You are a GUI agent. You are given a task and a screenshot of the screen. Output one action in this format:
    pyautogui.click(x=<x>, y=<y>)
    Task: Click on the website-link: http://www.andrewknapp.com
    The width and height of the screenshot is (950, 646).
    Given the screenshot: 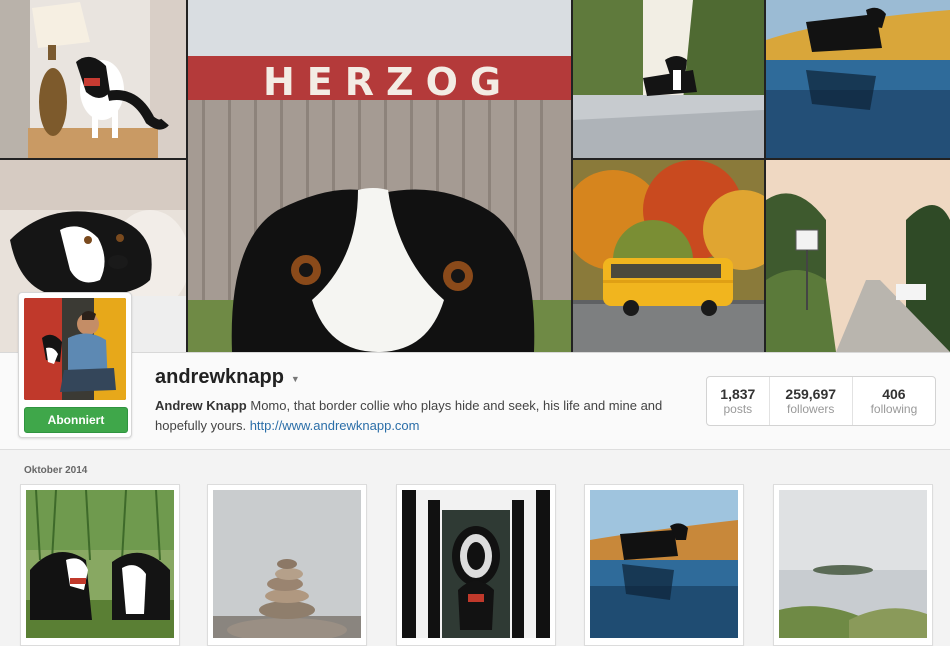 What is the action you would take?
    pyautogui.click(x=335, y=425)
    